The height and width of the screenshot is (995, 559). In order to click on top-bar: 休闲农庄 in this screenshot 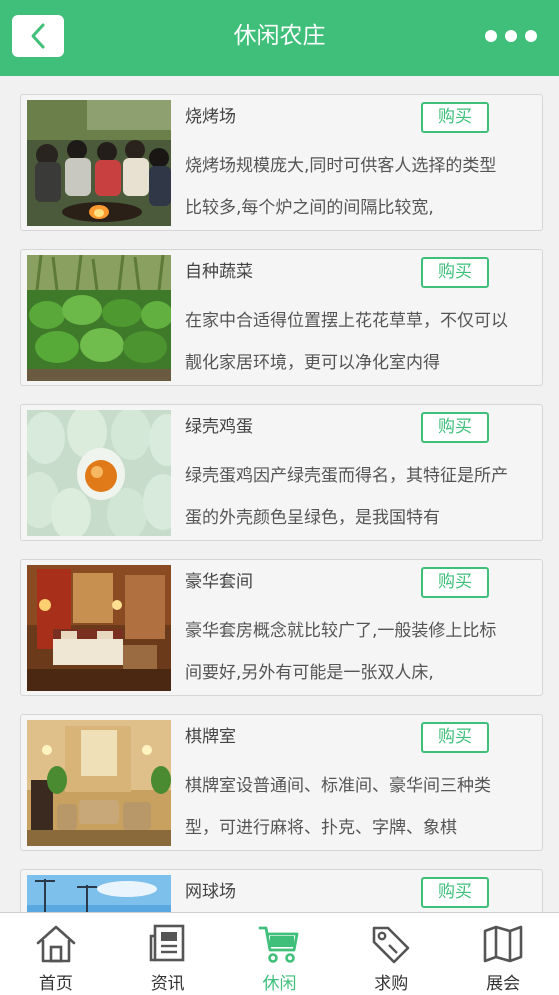, I will do `click(279, 38)`.